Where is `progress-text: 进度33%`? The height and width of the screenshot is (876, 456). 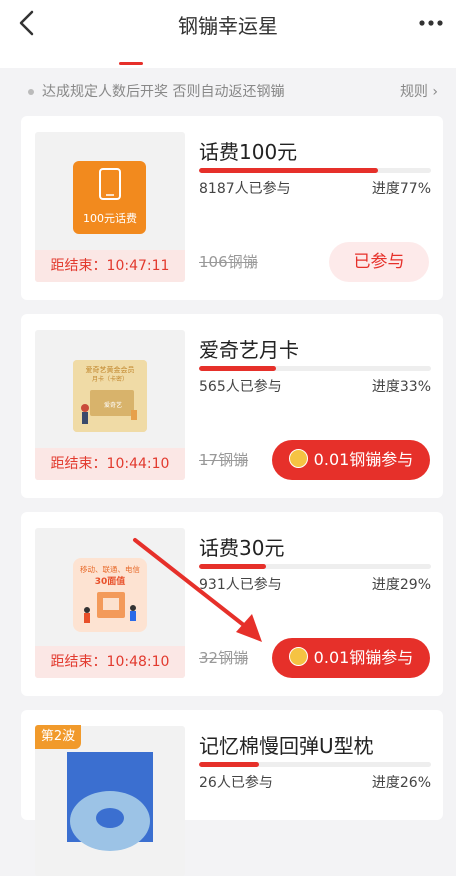 progress-text: 进度33% is located at coordinates (401, 387).